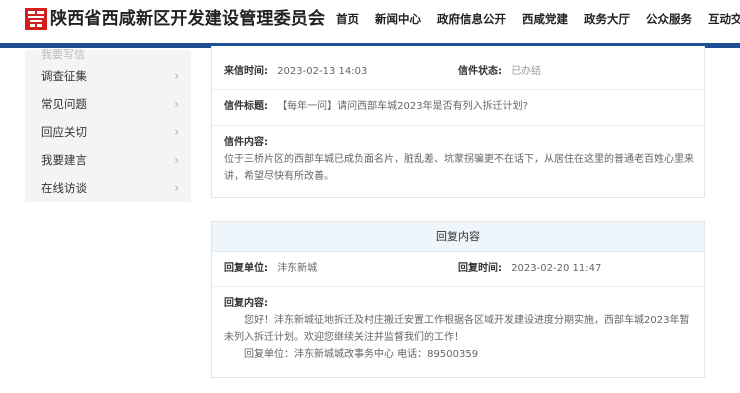 This screenshot has width=740, height=393. Describe the element at coordinates (64, 188) in the screenshot. I see `sidebar-item-label: 在线访谈` at that location.